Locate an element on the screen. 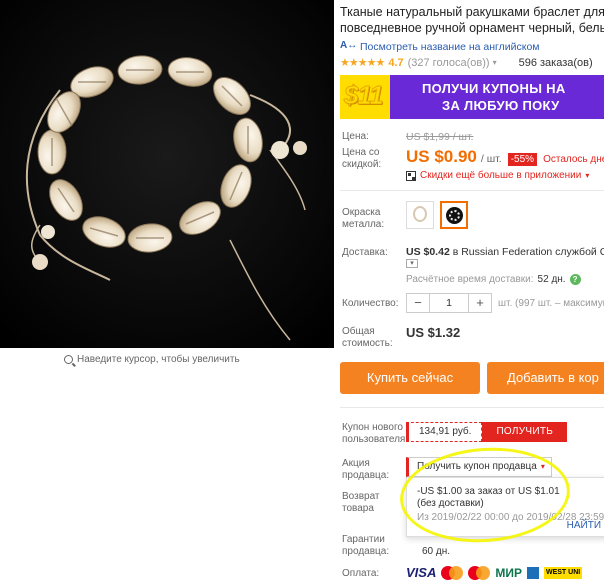 The image size is (604, 583). mir-icon: МИР is located at coordinates (508, 572).